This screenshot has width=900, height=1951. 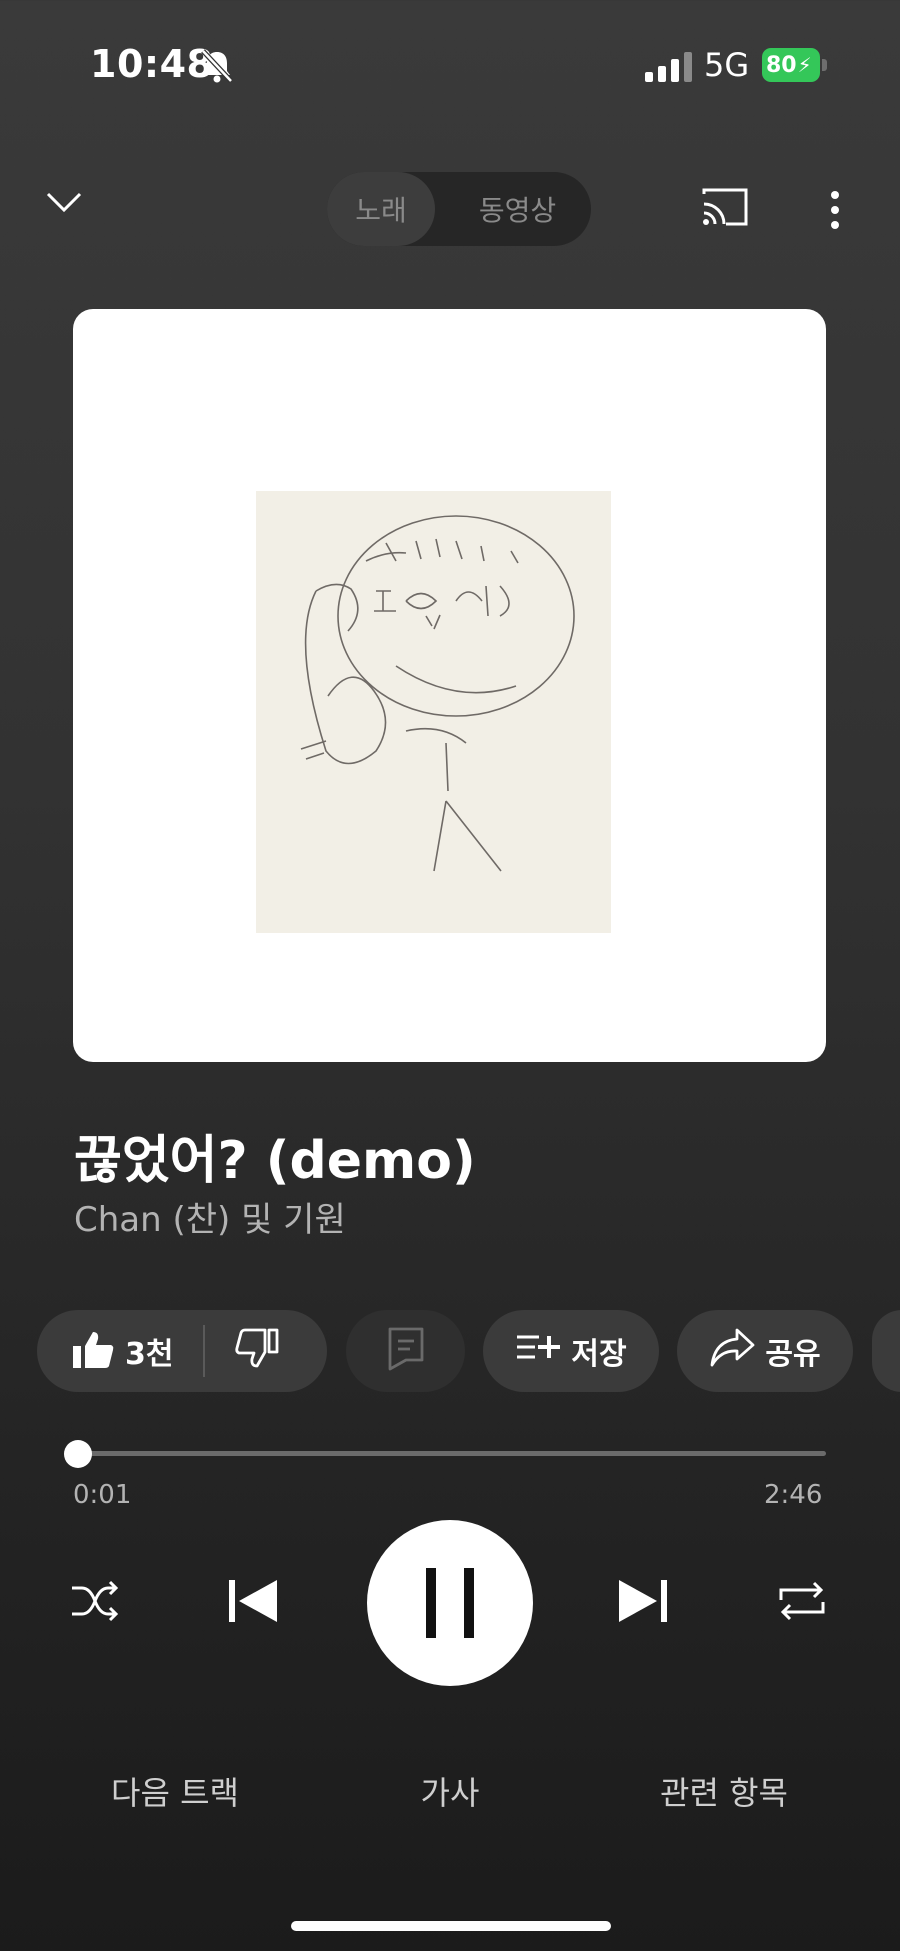 What do you see at coordinates (450, 1791) in the screenshot?
I see `tab-lyrics: 가사` at bounding box center [450, 1791].